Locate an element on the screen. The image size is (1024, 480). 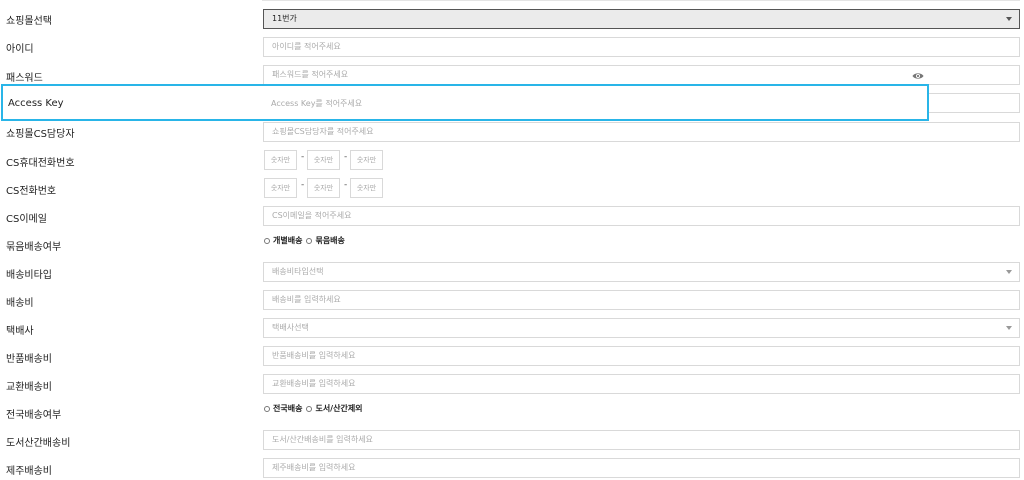
island-fee-input: 도서/산간배송비를 입력하세요 is located at coordinates (641, 440).